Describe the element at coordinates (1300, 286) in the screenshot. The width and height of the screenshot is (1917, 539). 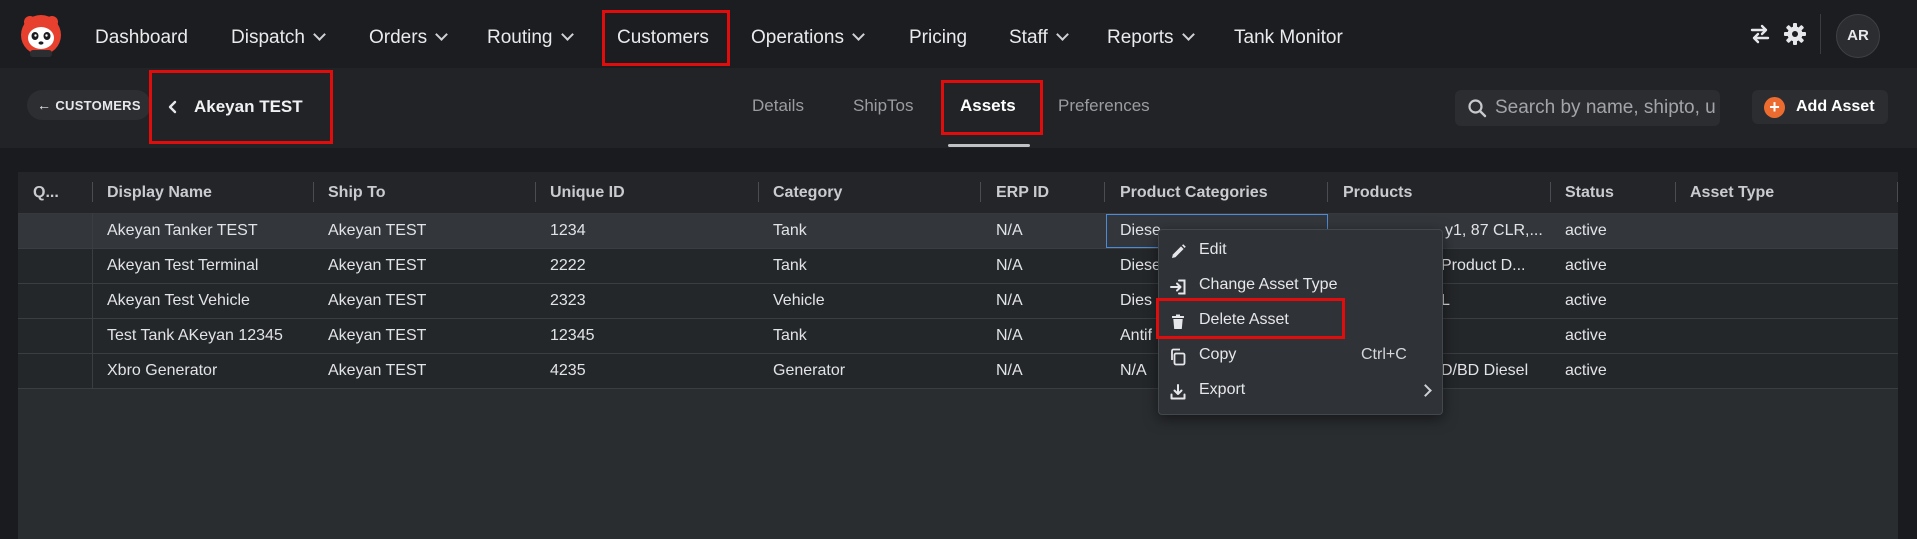
I see `menu-item-change-asset-type: Change Asset Type` at that location.